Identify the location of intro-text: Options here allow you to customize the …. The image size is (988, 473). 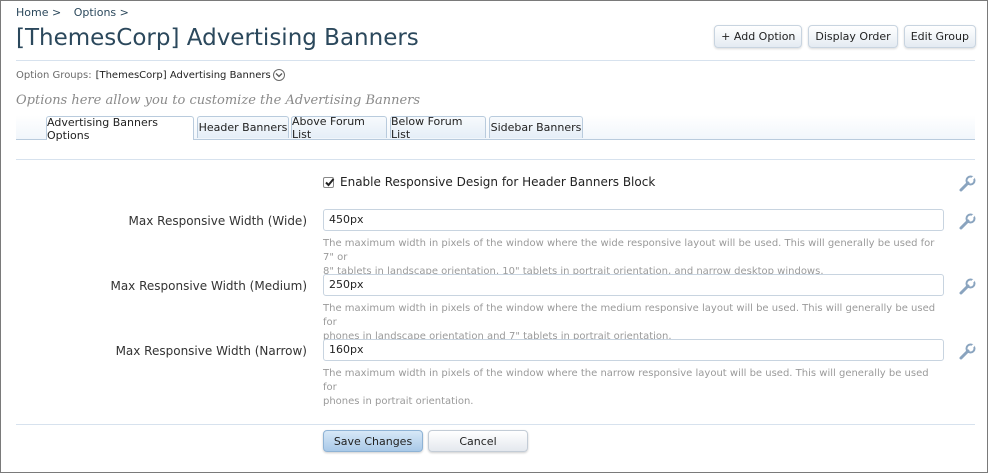
(218, 100).